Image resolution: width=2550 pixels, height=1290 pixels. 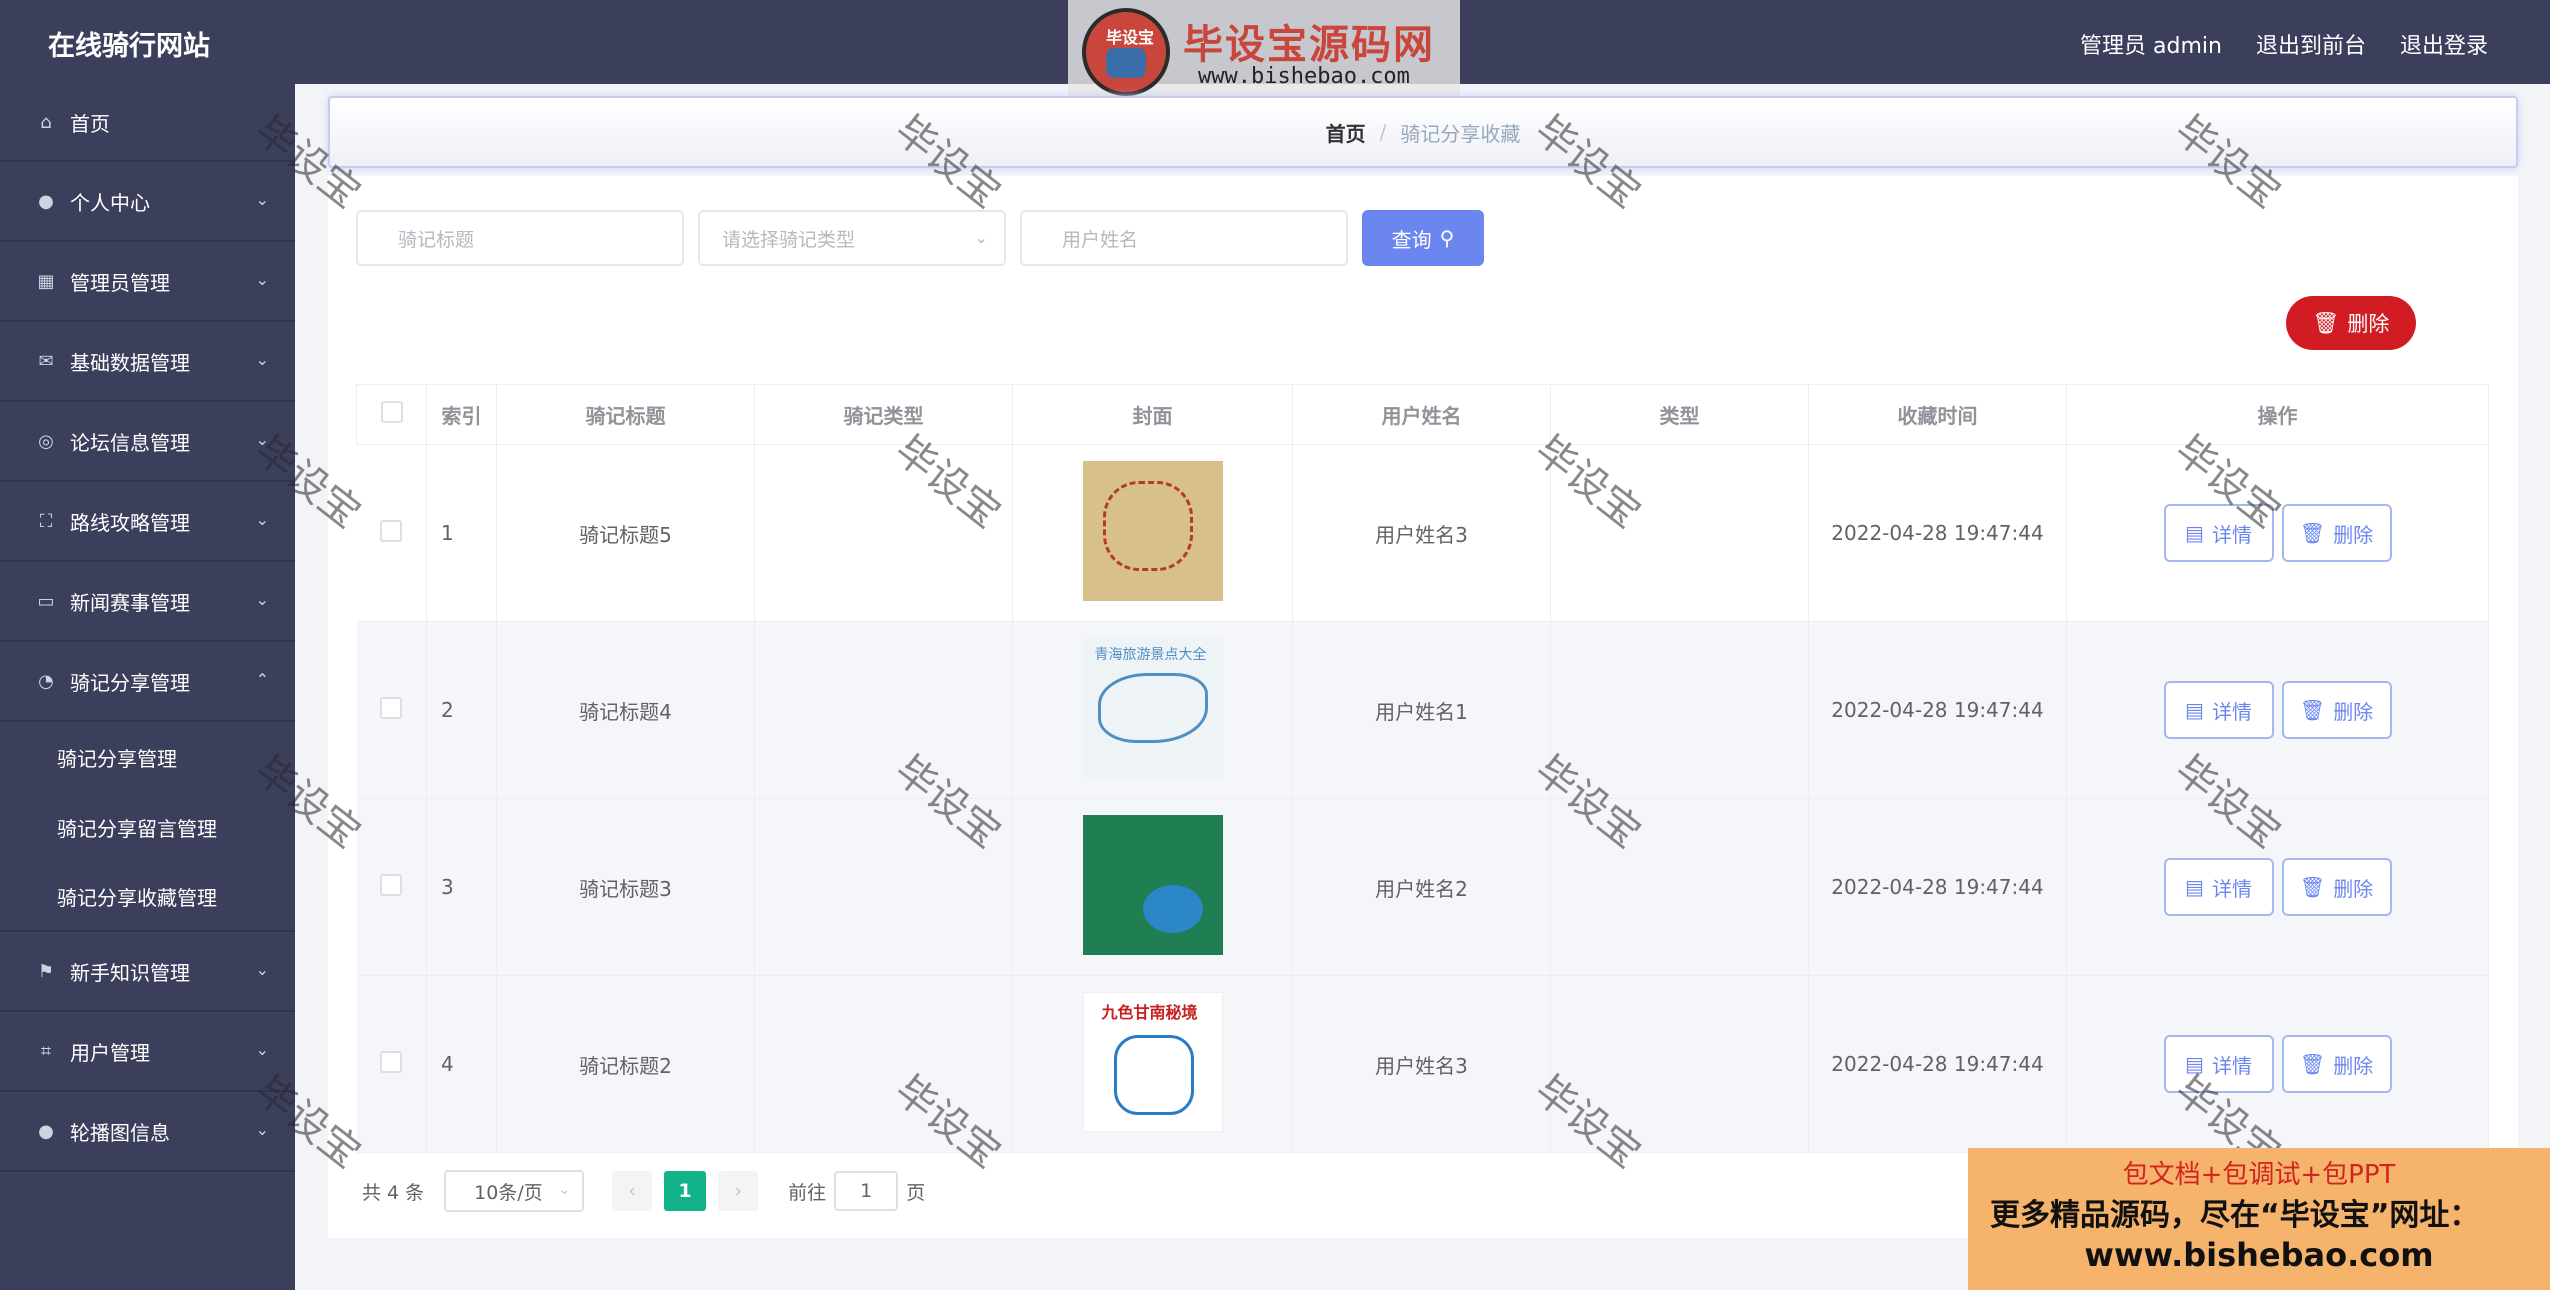 I want to click on cell-index: 1, so click(x=461, y=533).